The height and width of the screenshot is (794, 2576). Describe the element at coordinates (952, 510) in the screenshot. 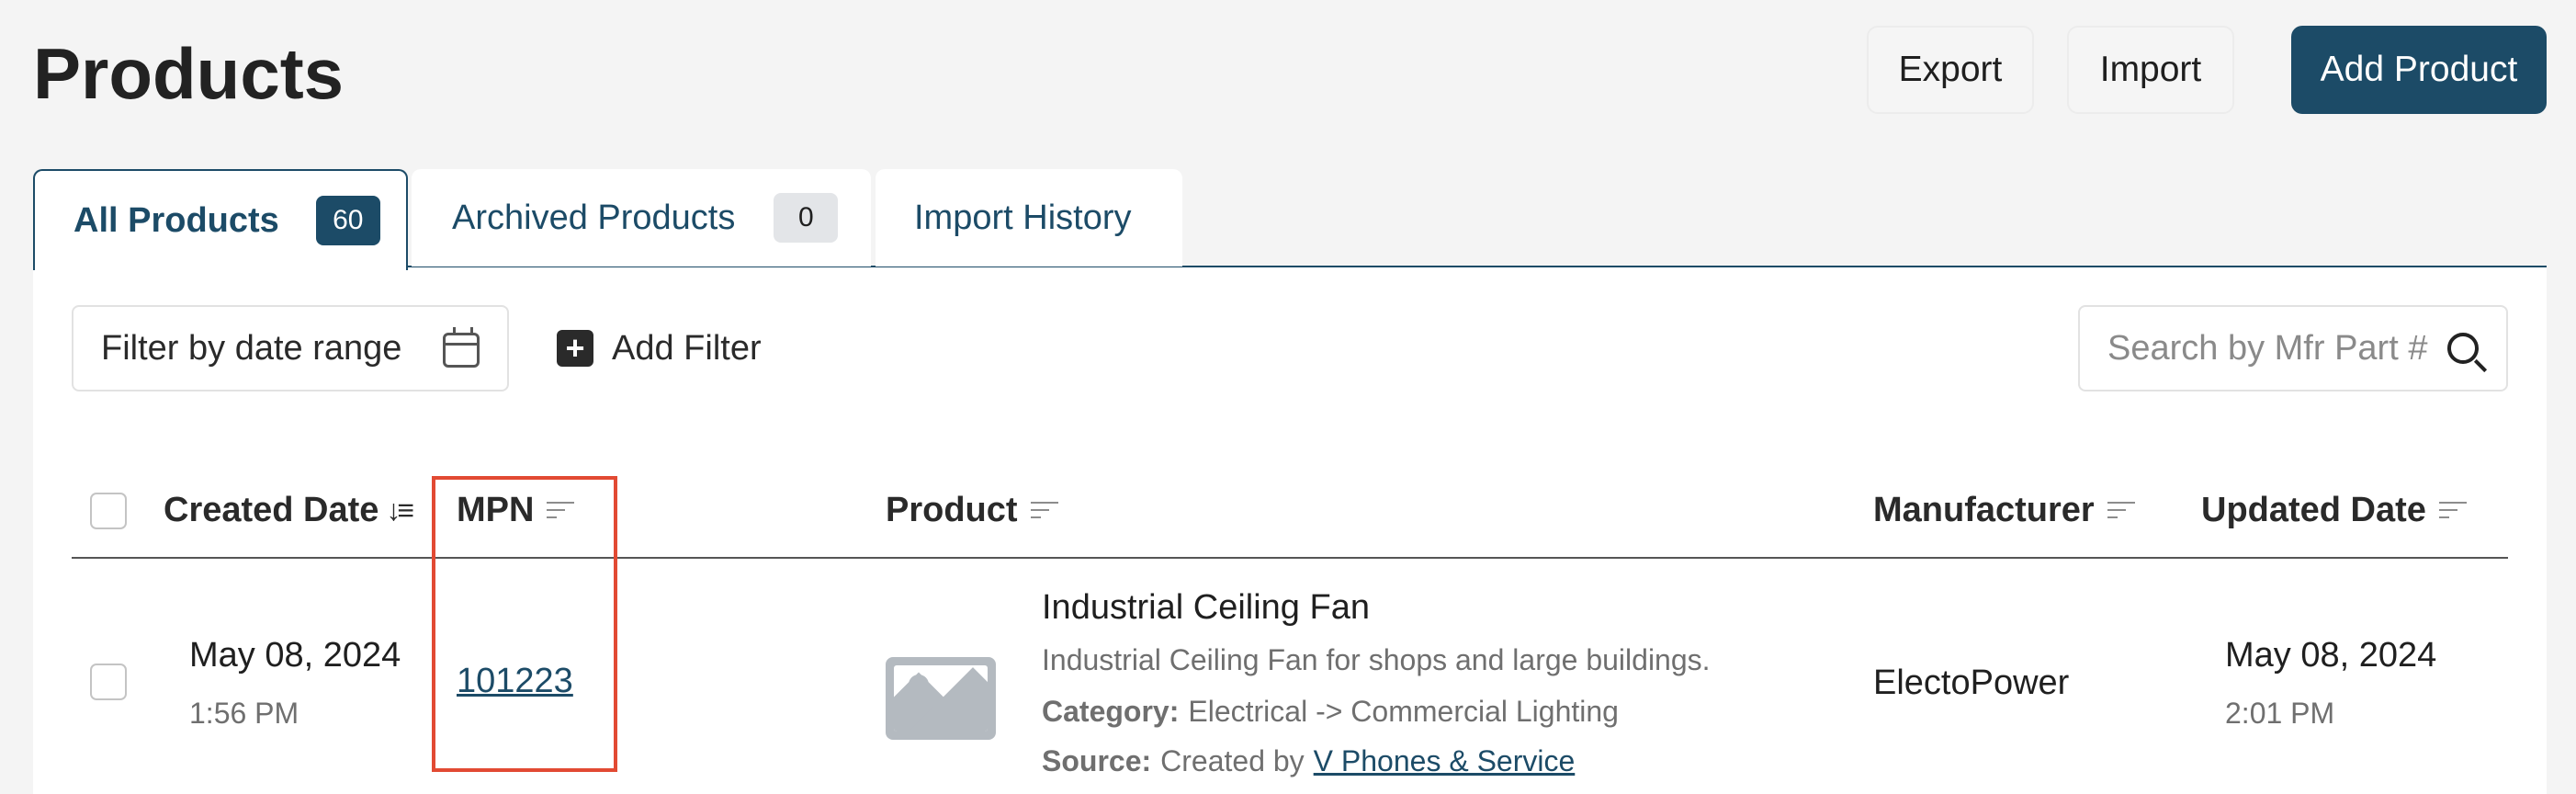

I see `column-label: Product` at that location.